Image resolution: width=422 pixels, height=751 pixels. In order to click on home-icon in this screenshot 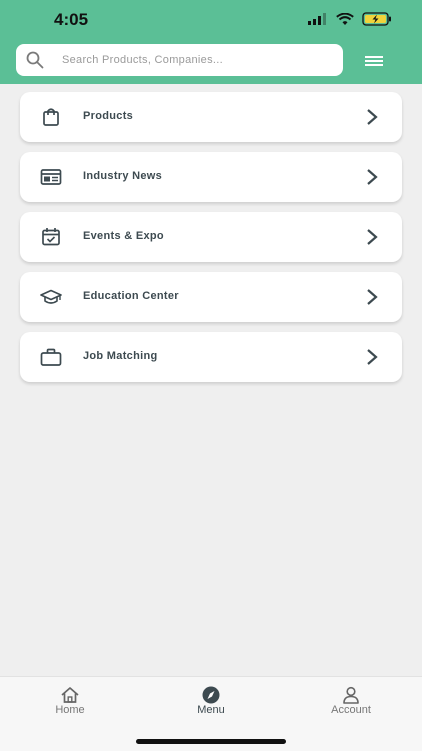, I will do `click(70, 695)`.